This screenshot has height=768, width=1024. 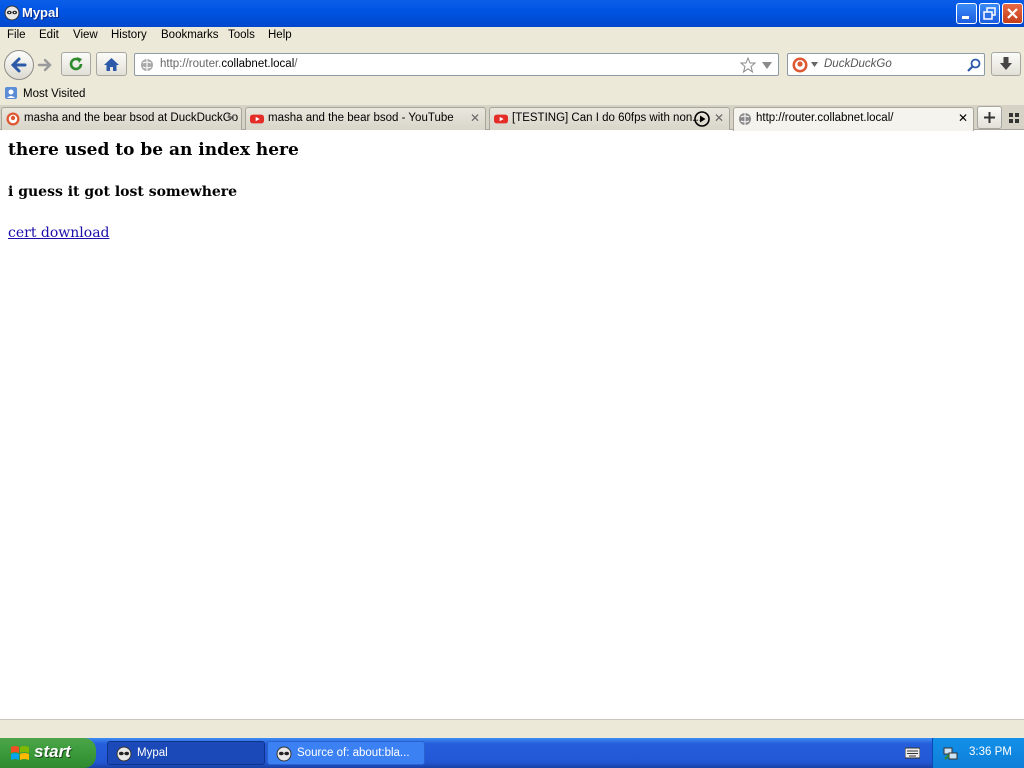 I want to click on audio-playing-icon, so click(x=702, y=119).